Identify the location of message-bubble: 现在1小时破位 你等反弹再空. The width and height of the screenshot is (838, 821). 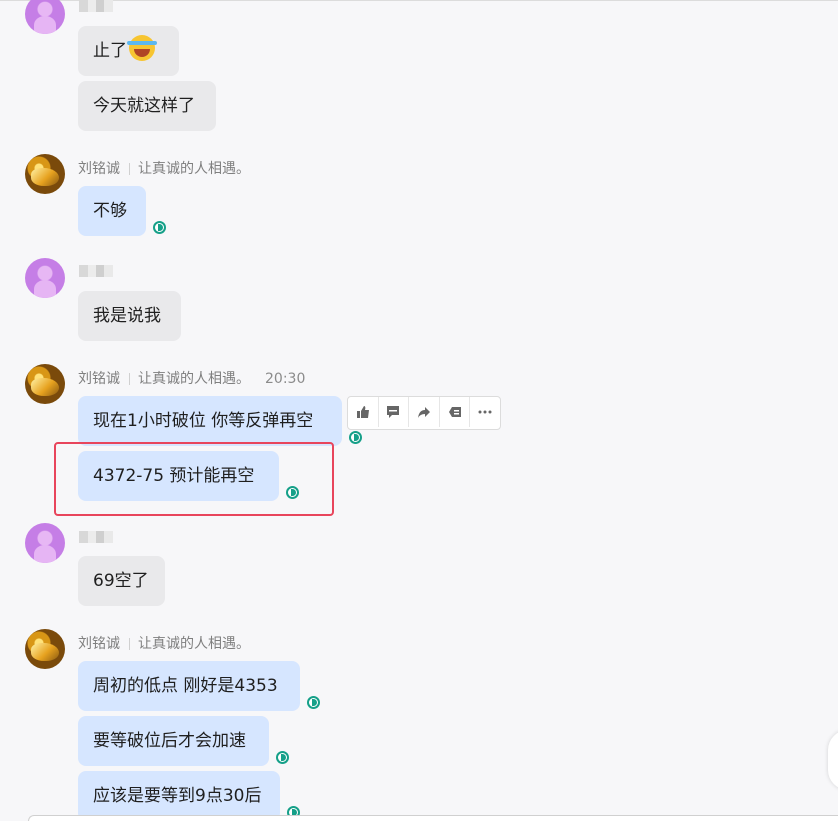
(210, 421).